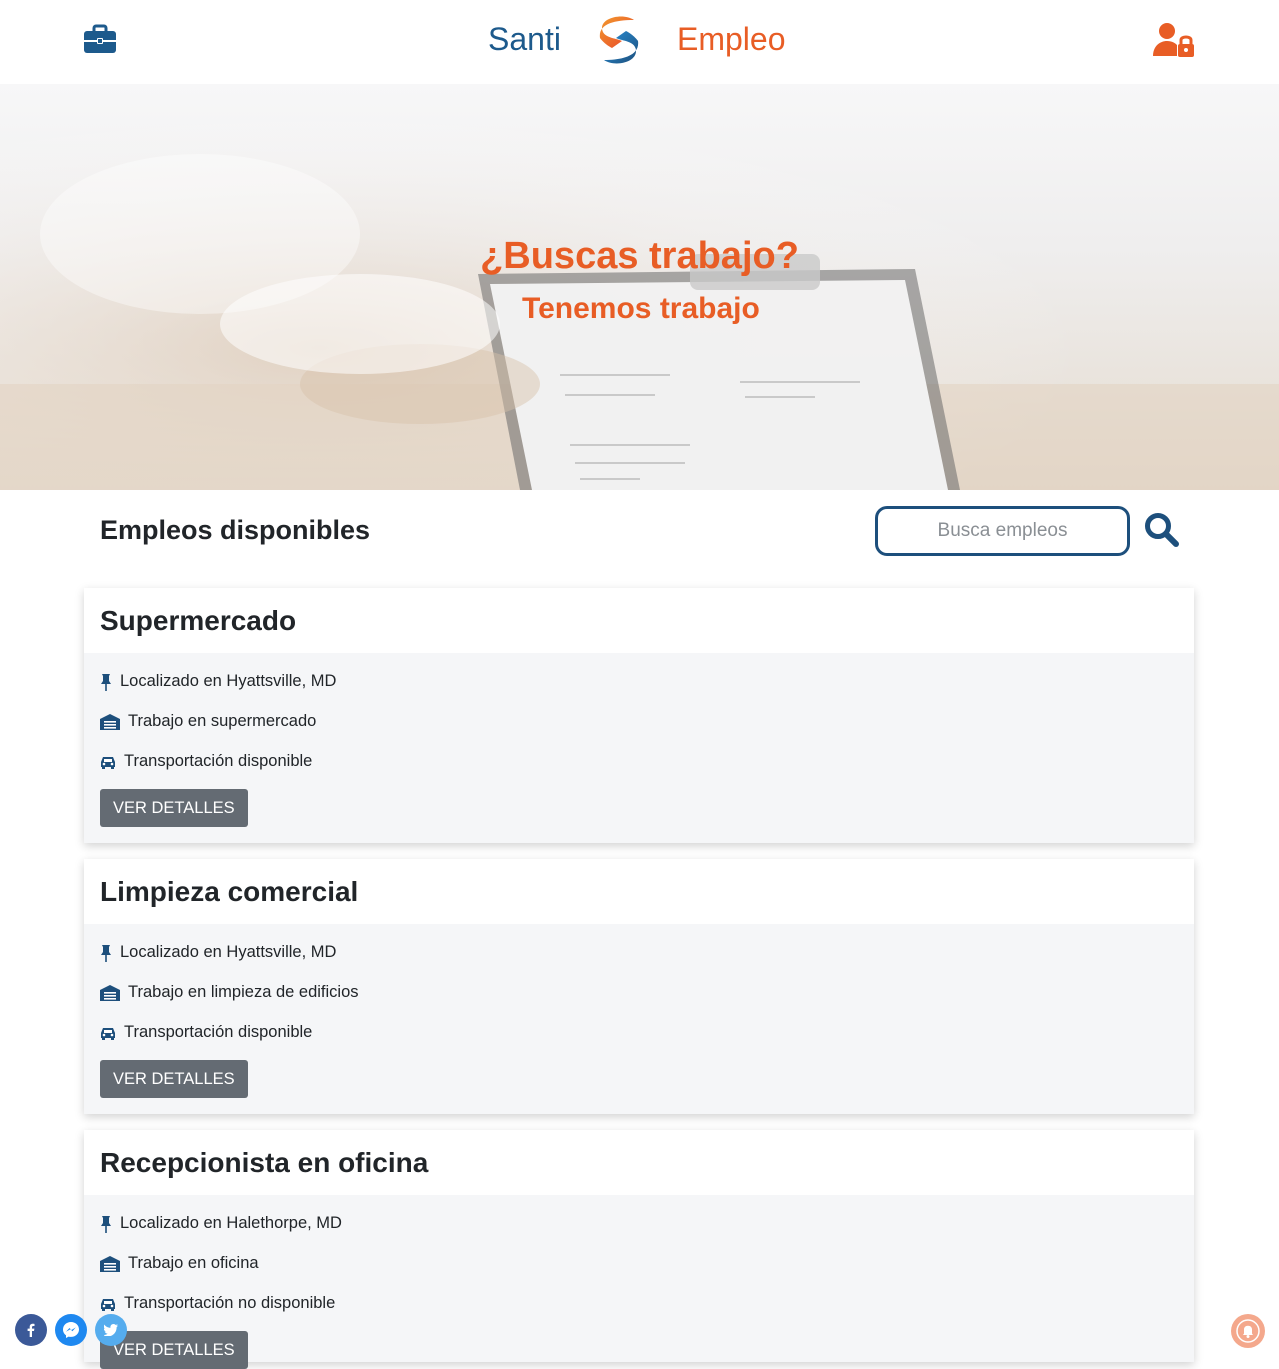 The image size is (1279, 1369). Describe the element at coordinates (639, 891) in the screenshot. I see `job-card-header: Limpieza comercial` at that location.